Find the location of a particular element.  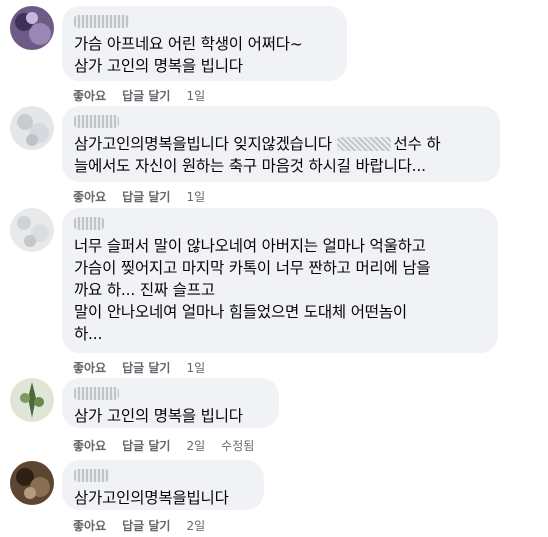

comment-actions: 좋아요 답글 달기 2일 수정됨 is located at coordinates (163, 445).